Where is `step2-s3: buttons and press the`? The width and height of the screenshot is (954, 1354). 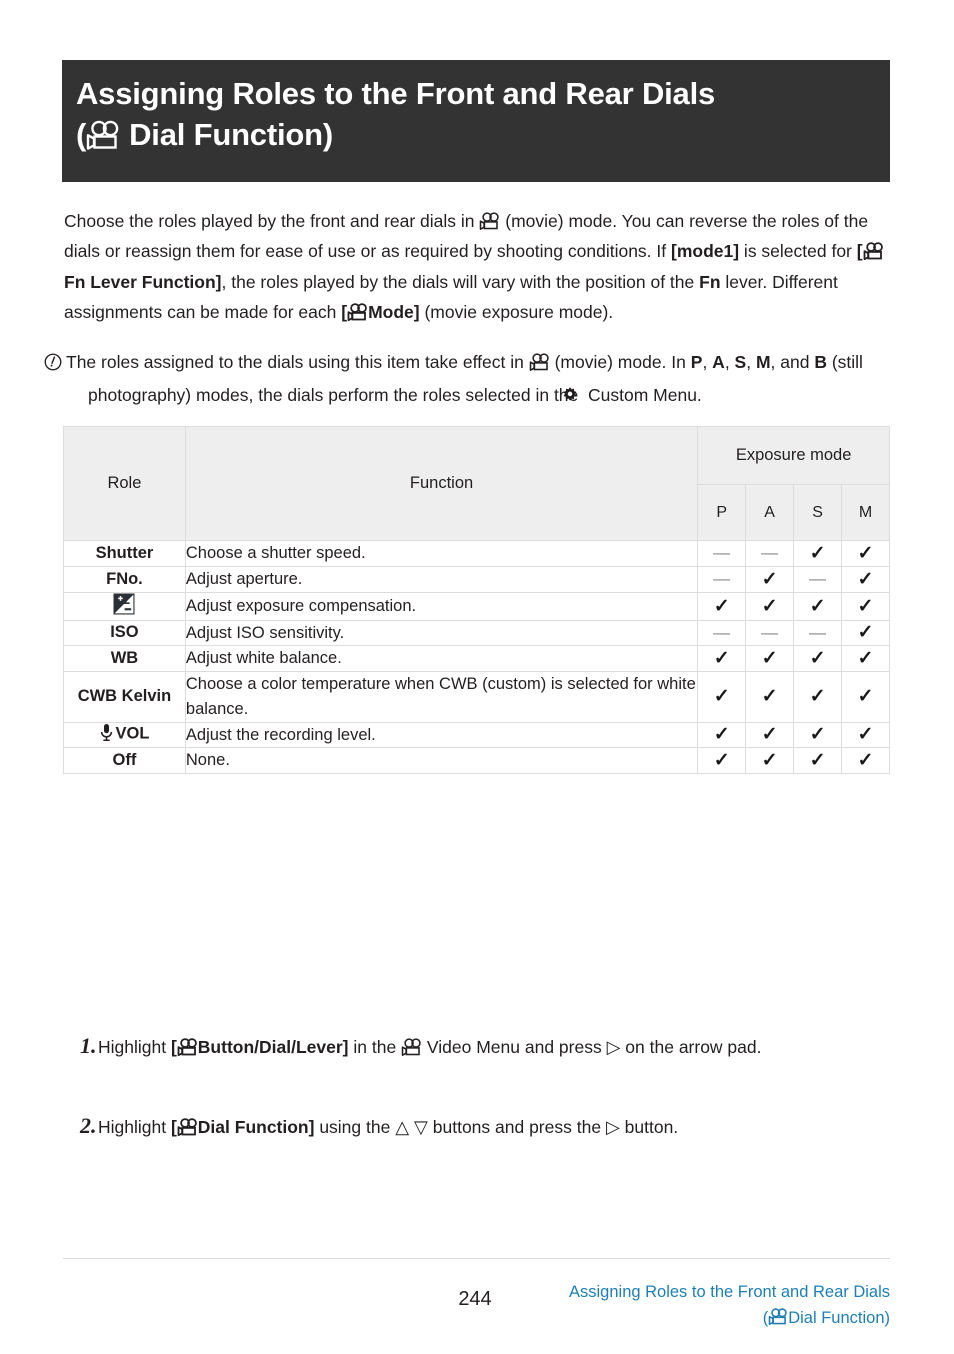
step2-s3: buttons and press the is located at coordinates (516, 1126).